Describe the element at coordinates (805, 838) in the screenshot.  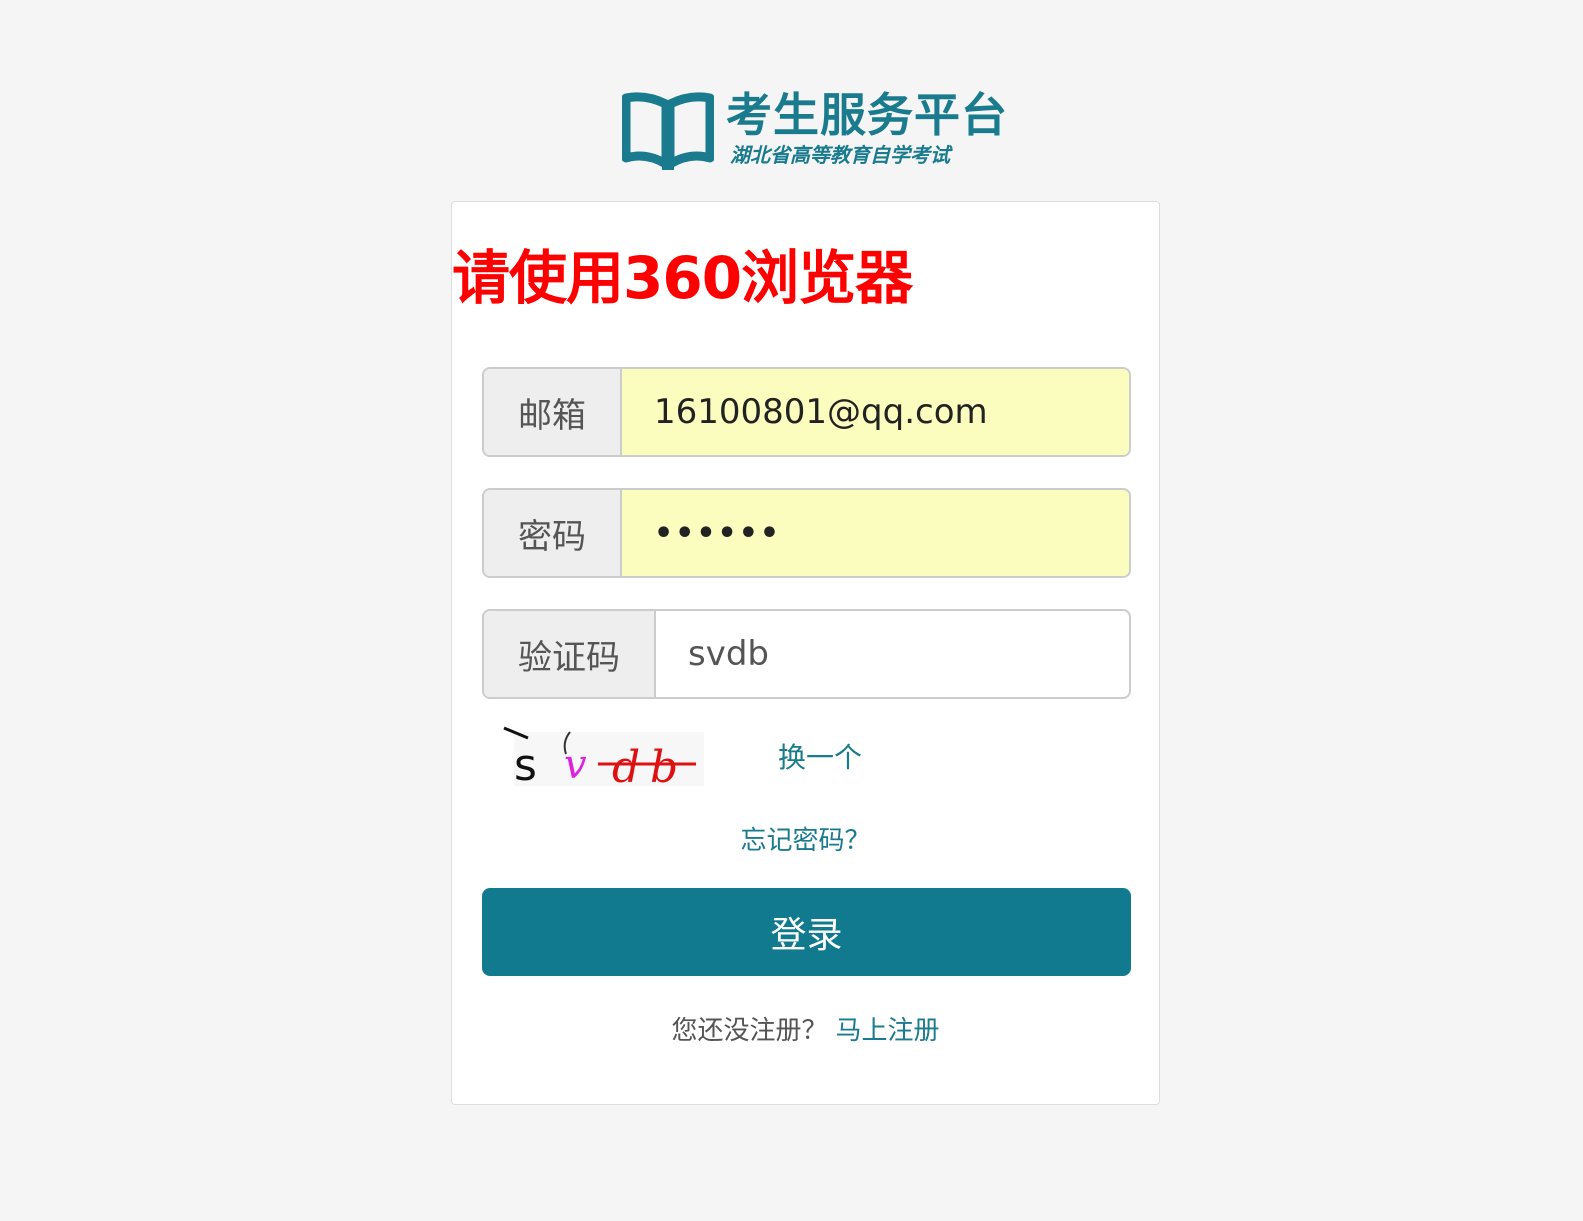
I see `forgot-password-link: 忘记密码？` at that location.